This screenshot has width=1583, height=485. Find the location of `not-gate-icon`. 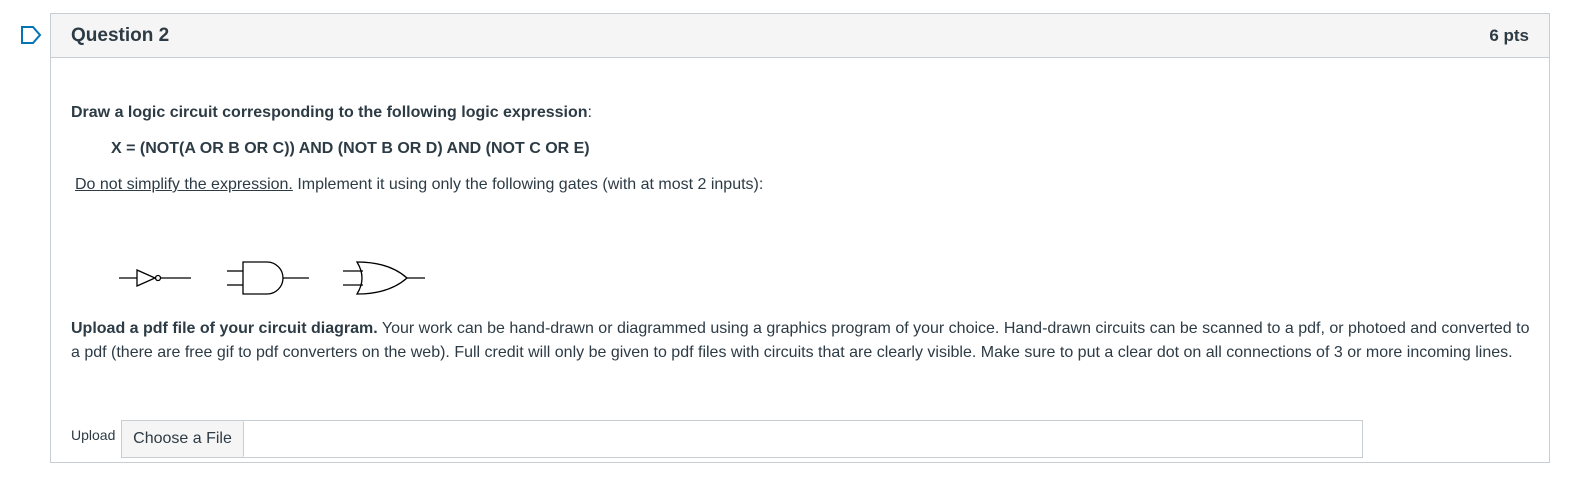

not-gate-icon is located at coordinates (155, 278).